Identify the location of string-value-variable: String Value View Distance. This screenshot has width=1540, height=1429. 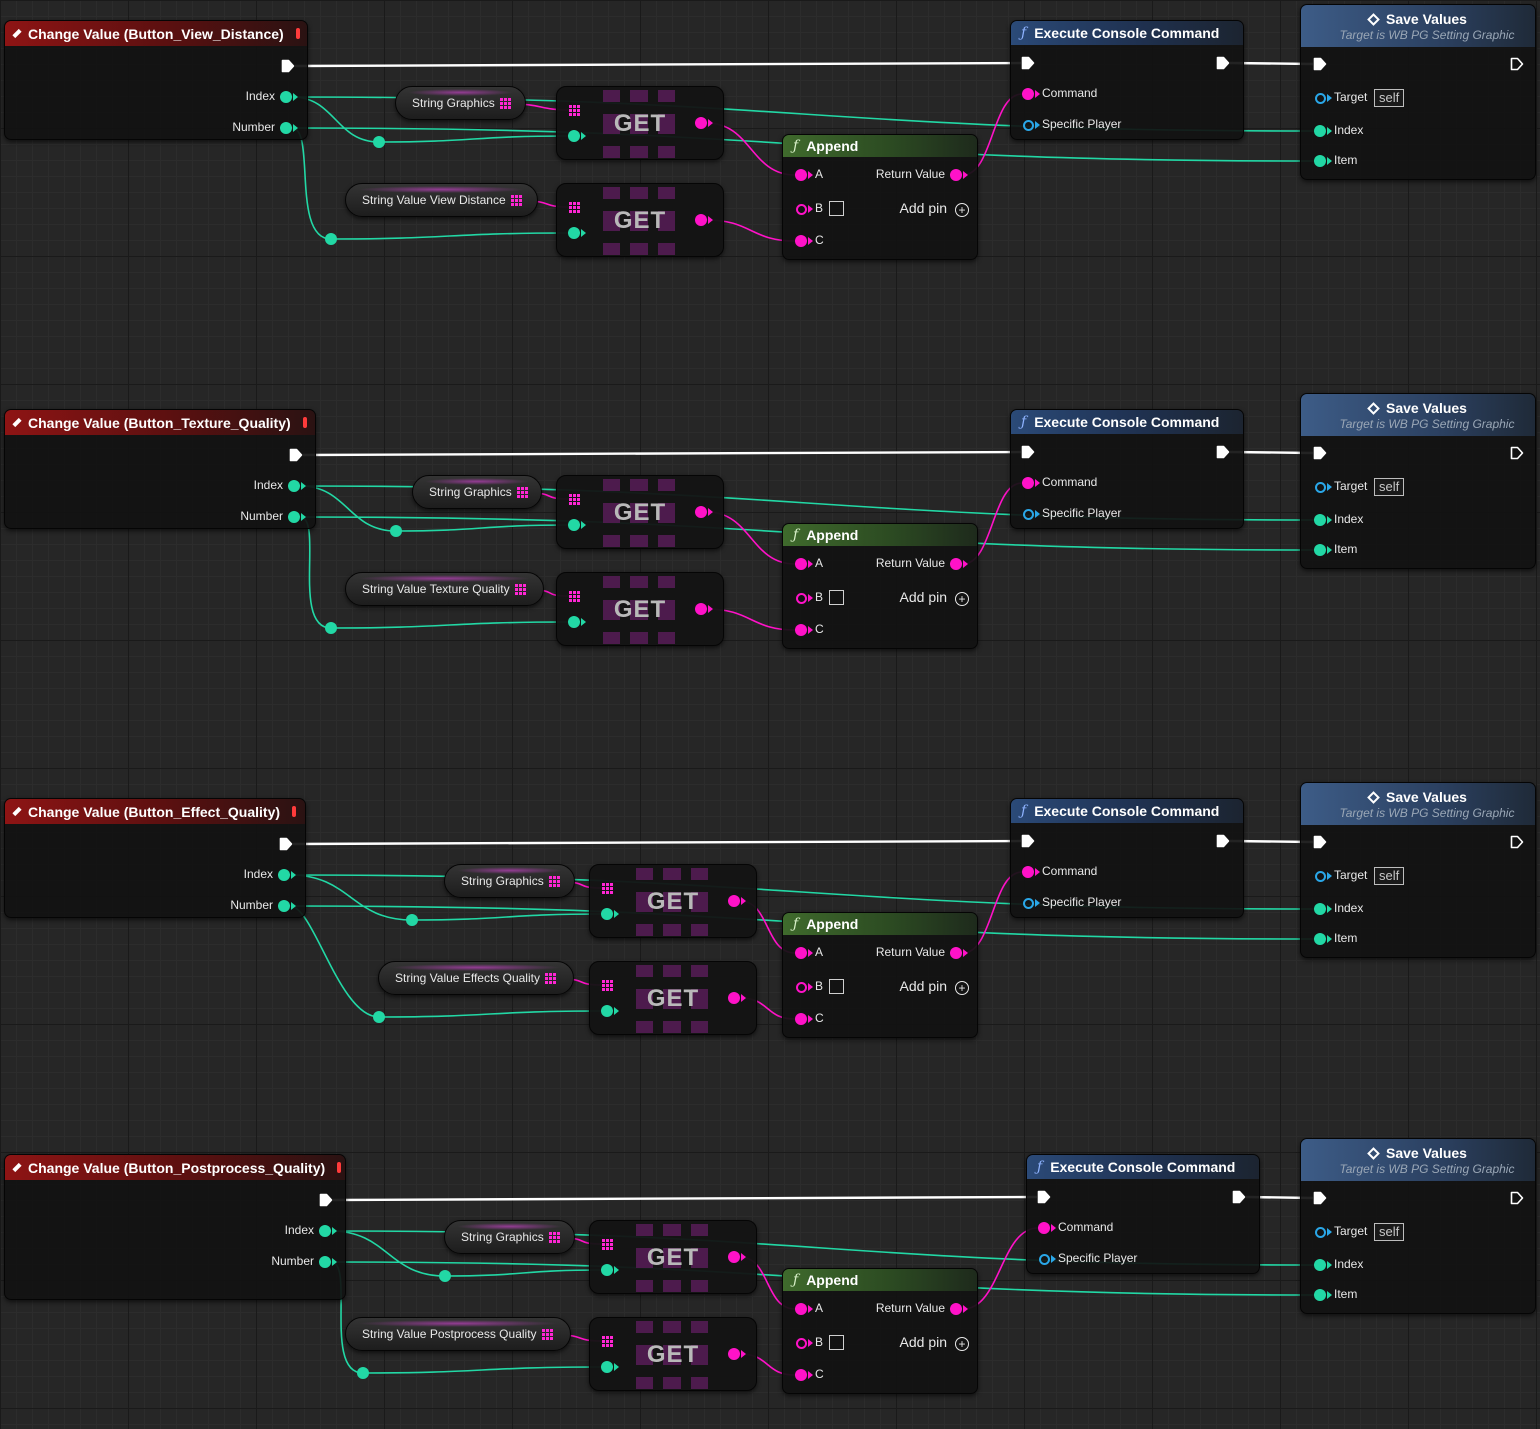
(441, 200).